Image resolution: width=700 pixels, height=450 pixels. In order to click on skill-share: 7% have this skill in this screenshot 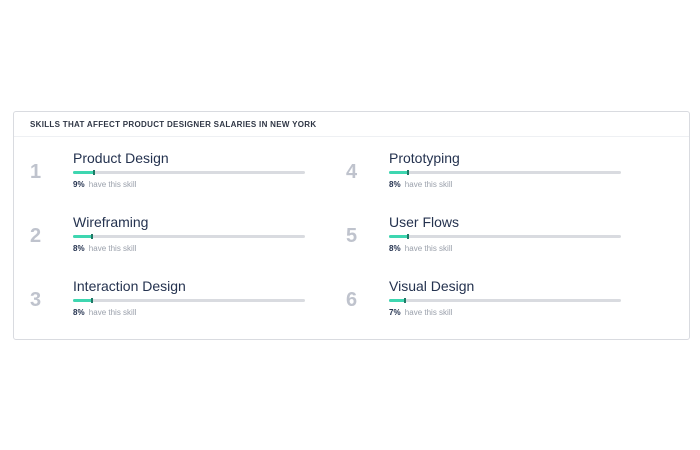, I will do `click(420, 313)`.